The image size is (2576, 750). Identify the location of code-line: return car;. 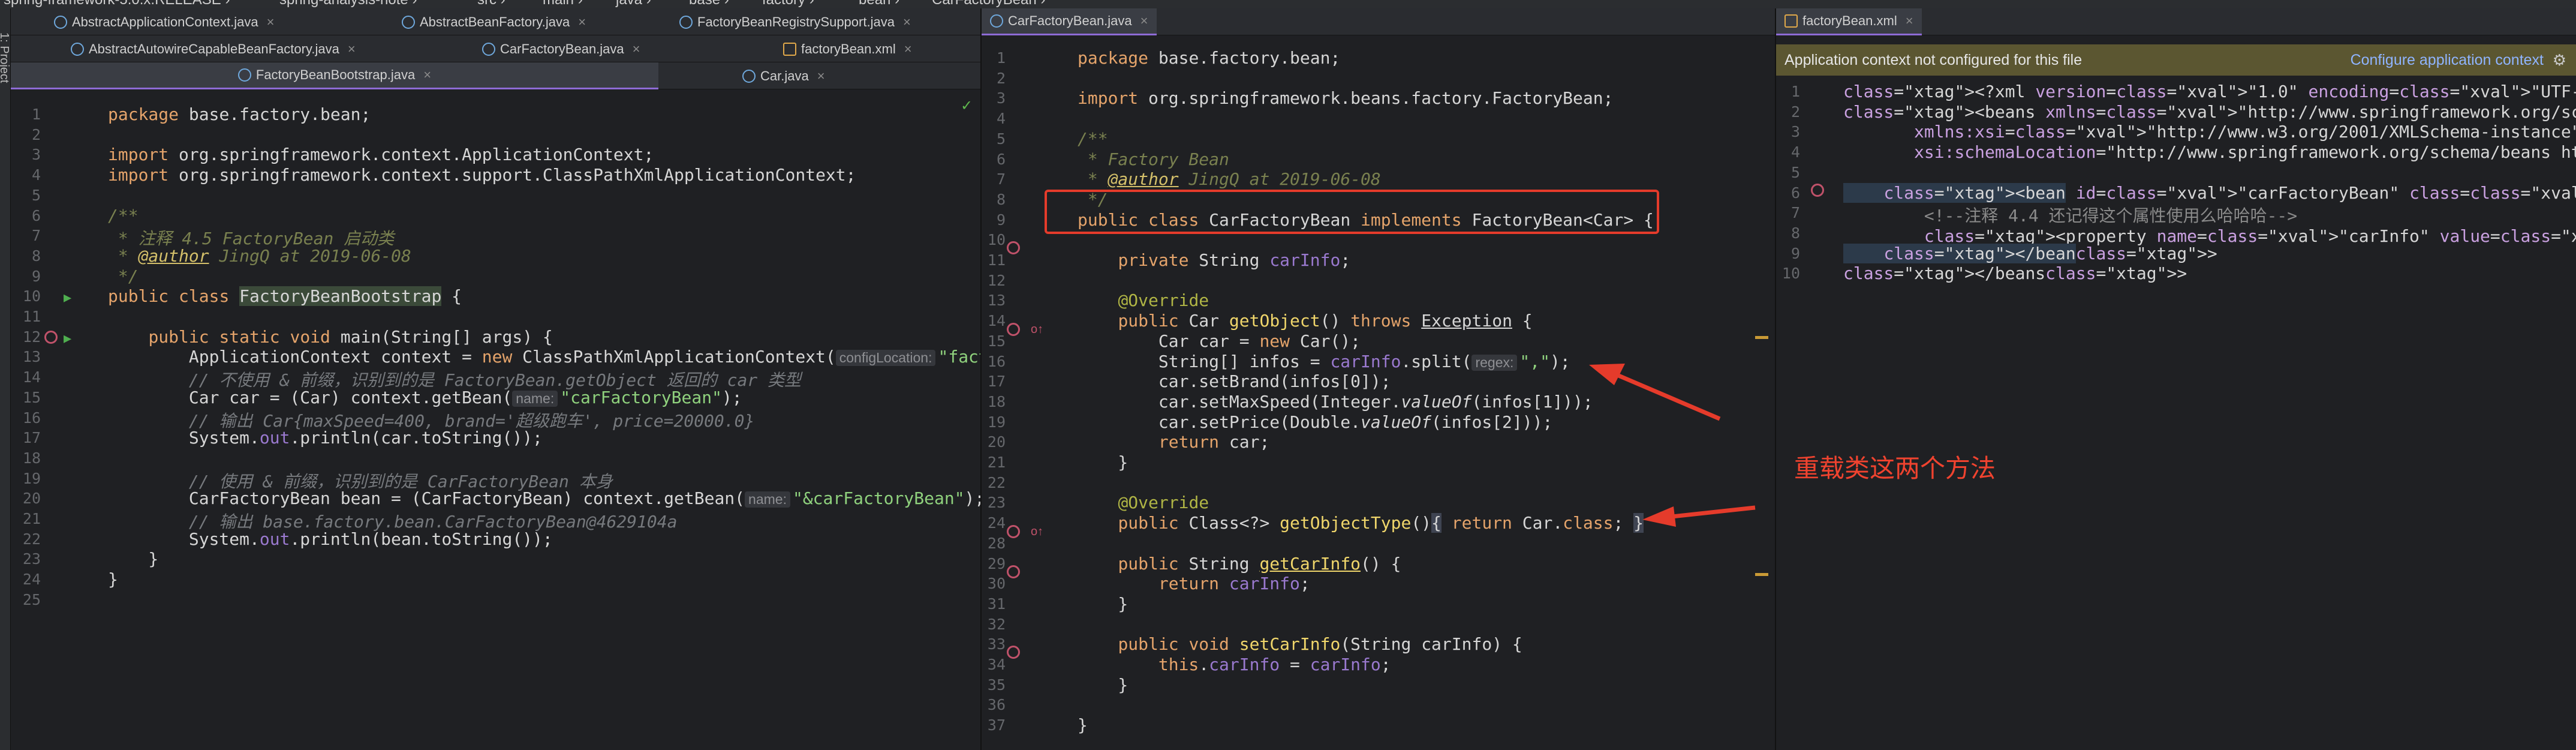
(1174, 442).